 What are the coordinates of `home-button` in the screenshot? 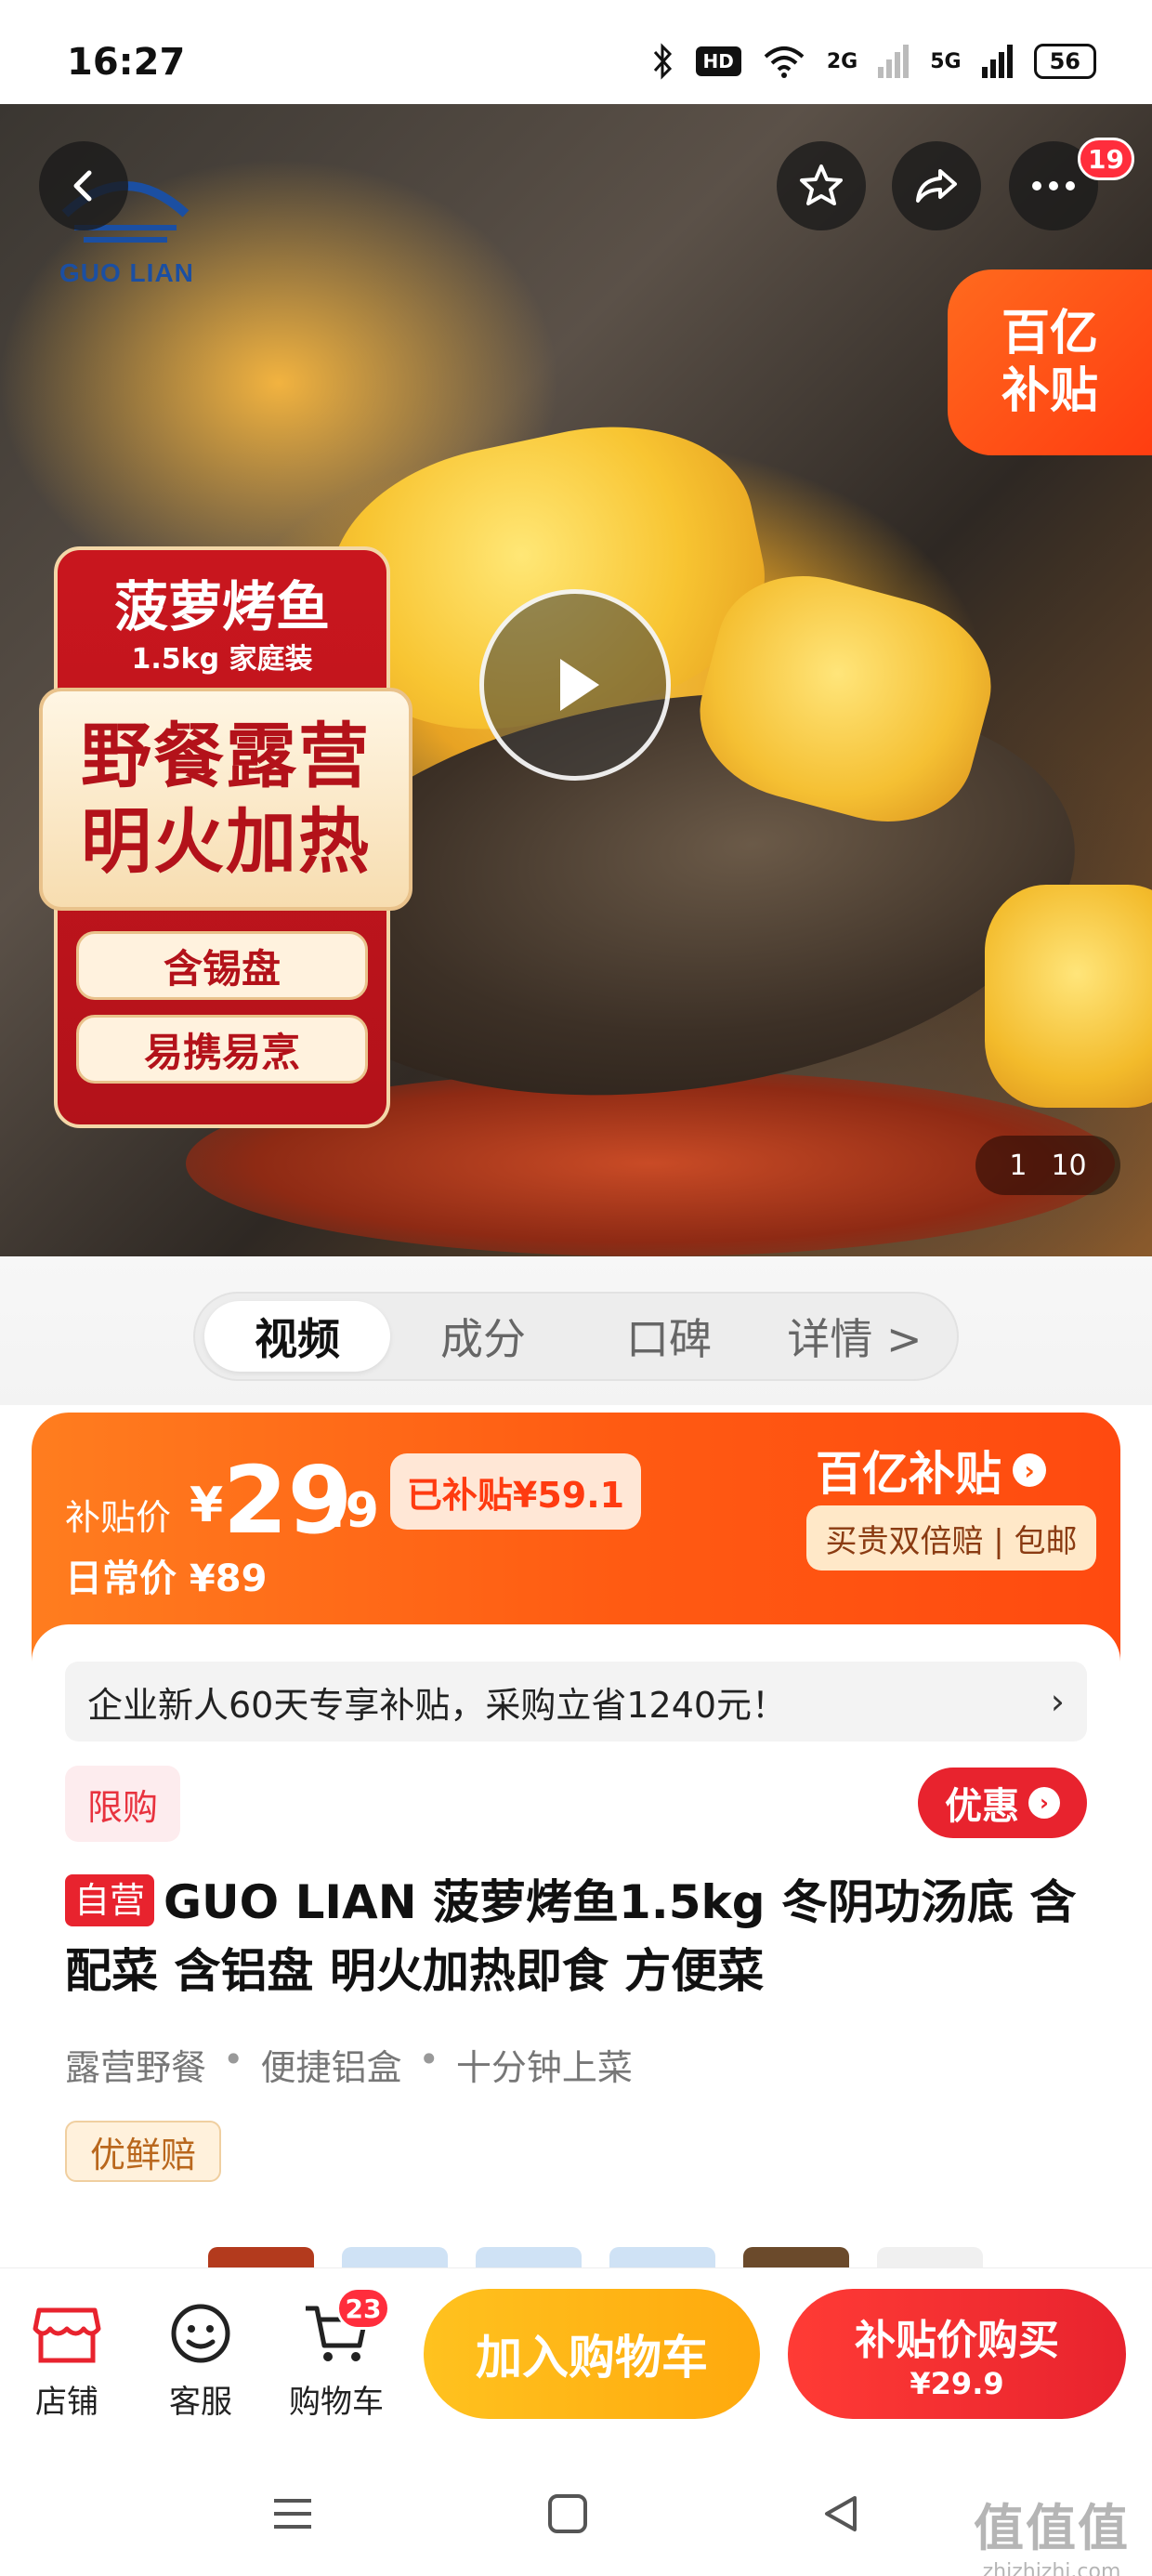 It's located at (567, 2513).